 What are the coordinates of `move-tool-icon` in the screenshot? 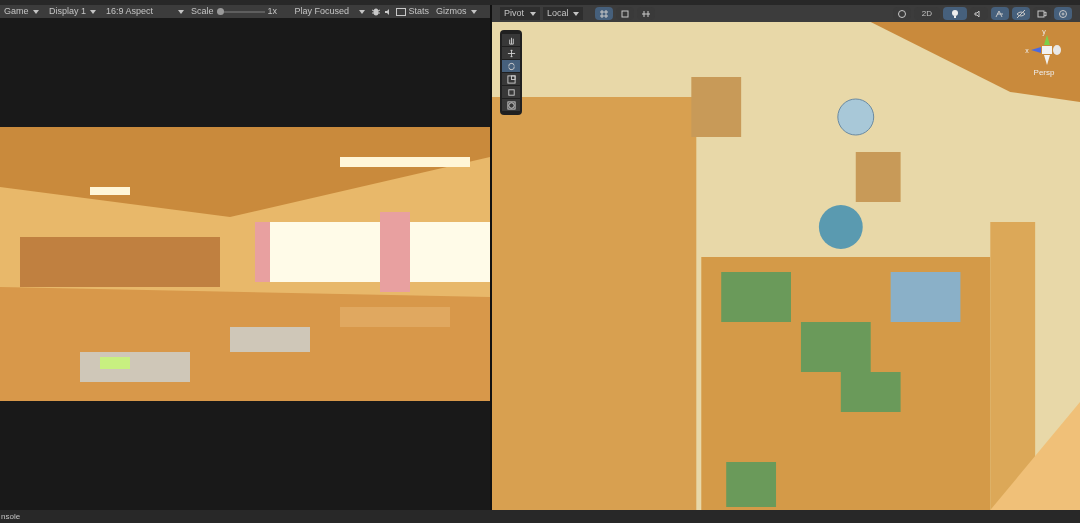 It's located at (511, 53).